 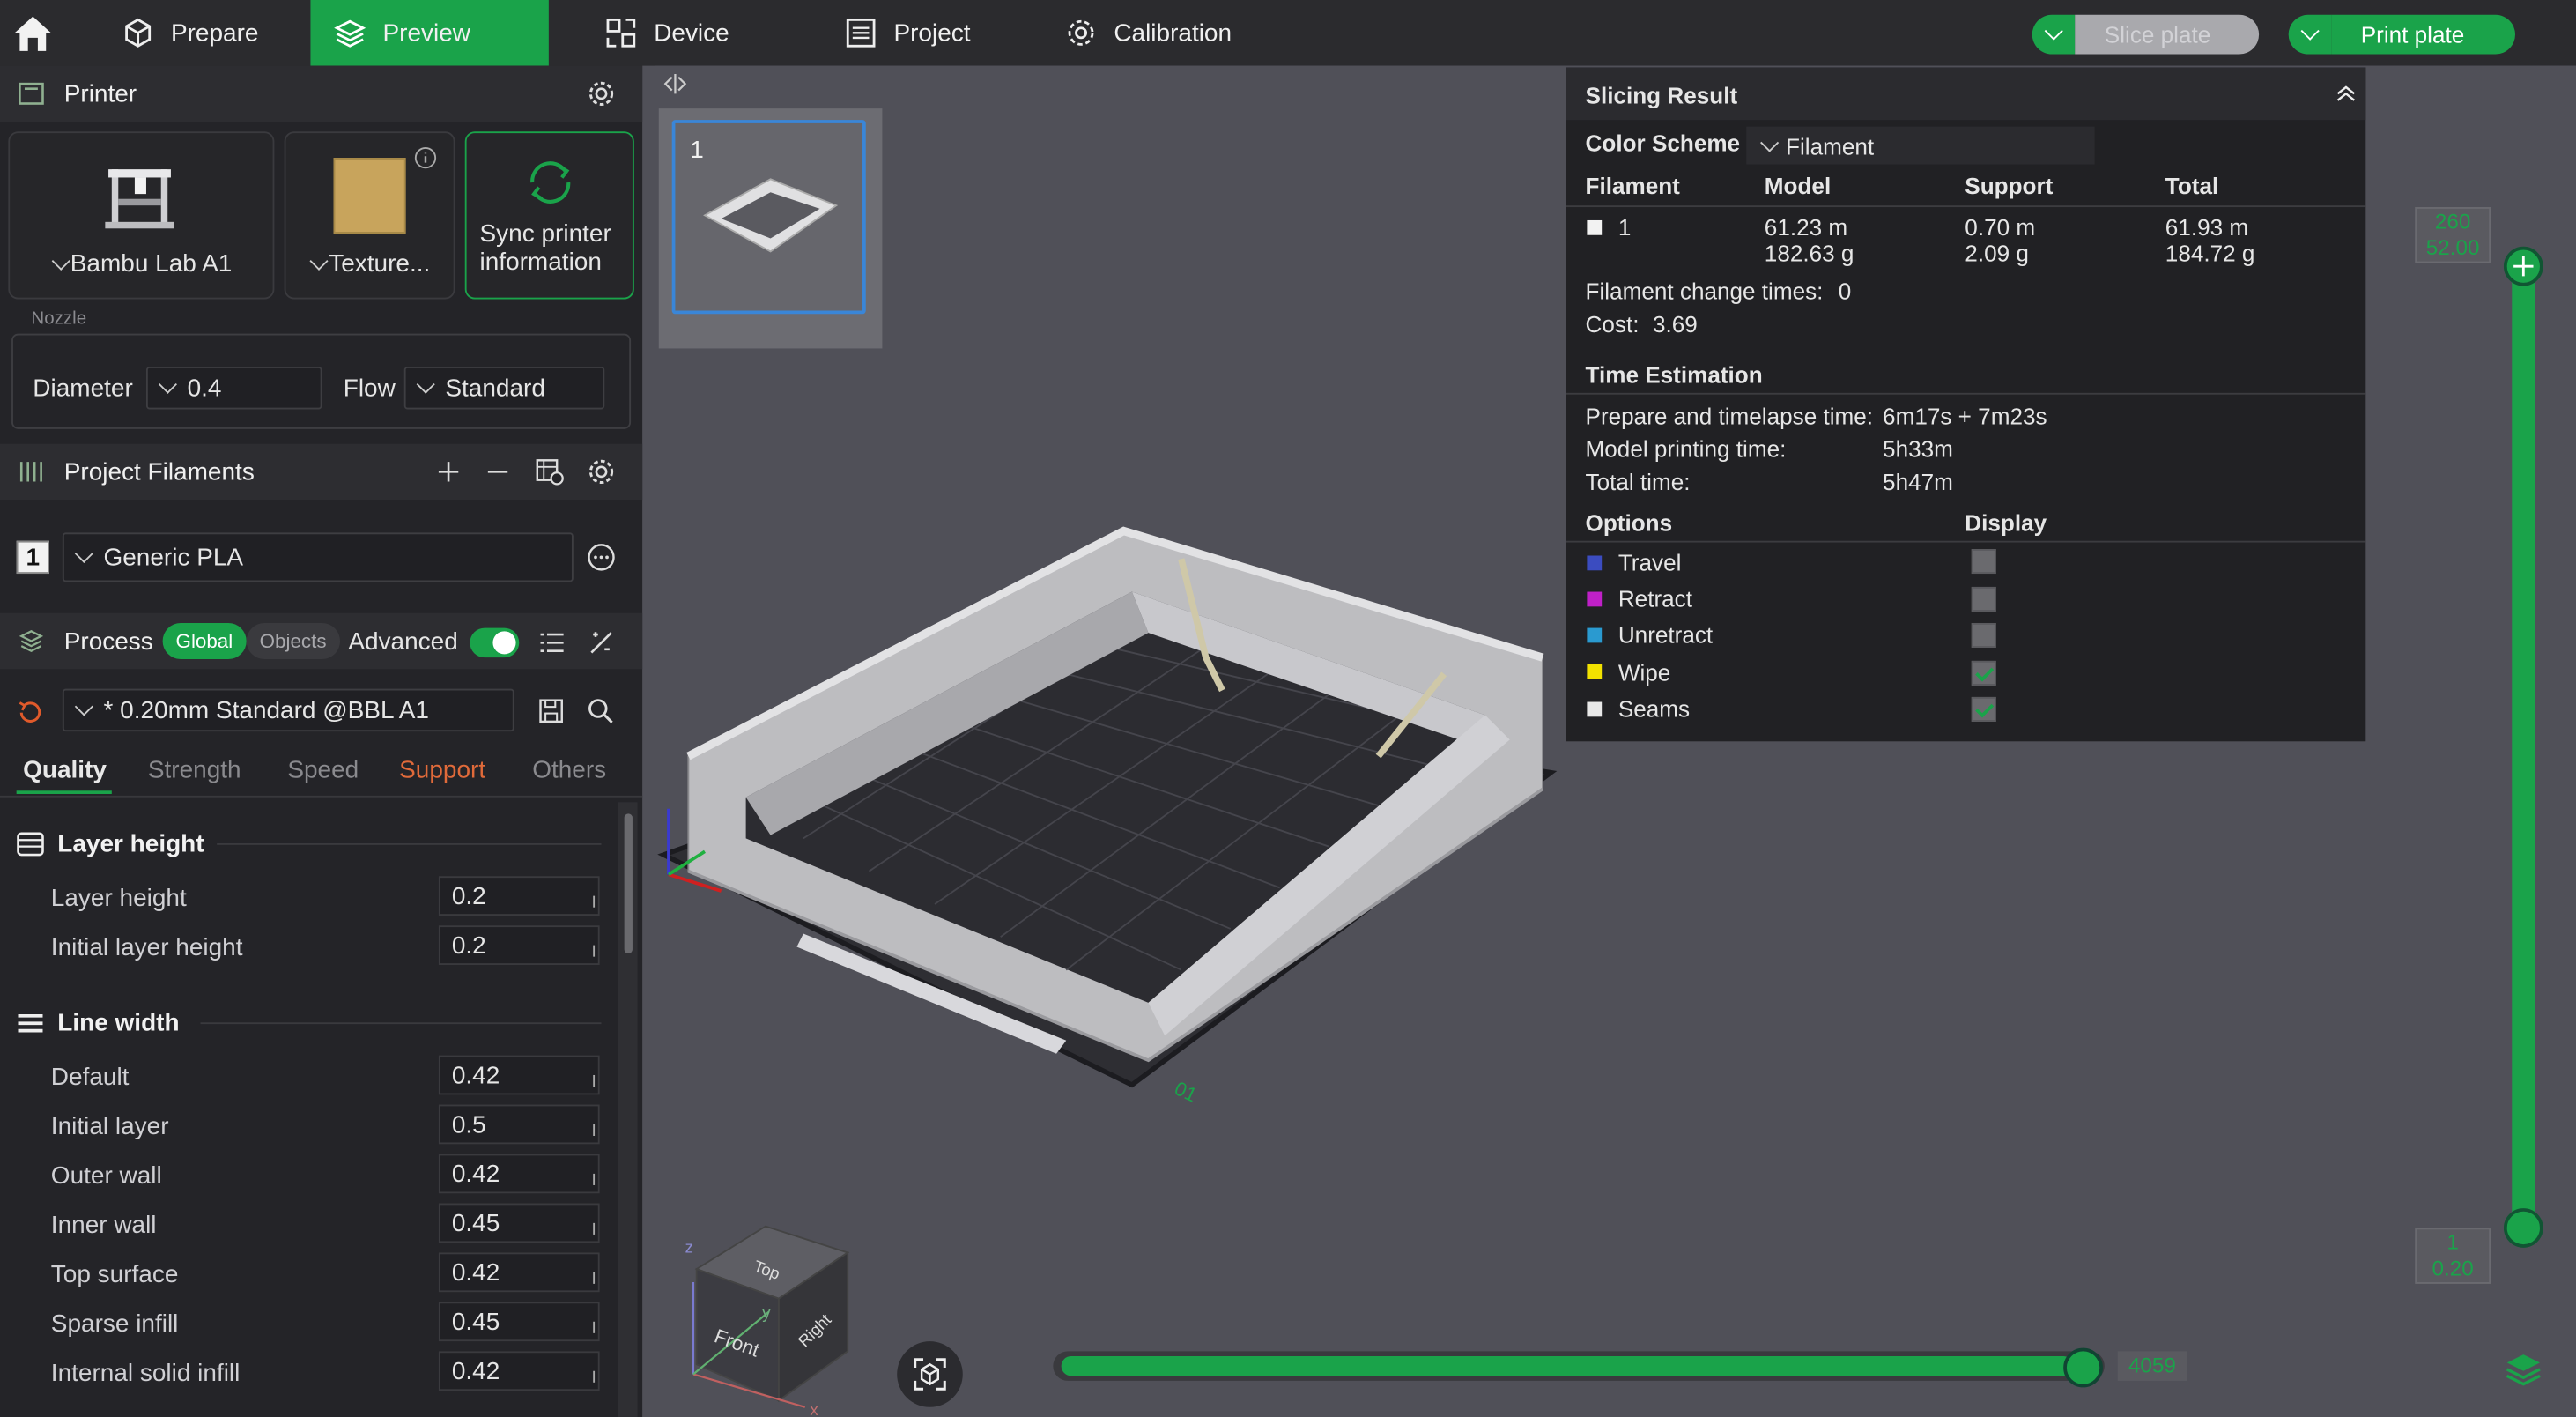 What do you see at coordinates (519, 1223) in the screenshot?
I see `inner-wall-width-input: 0.45` at bounding box center [519, 1223].